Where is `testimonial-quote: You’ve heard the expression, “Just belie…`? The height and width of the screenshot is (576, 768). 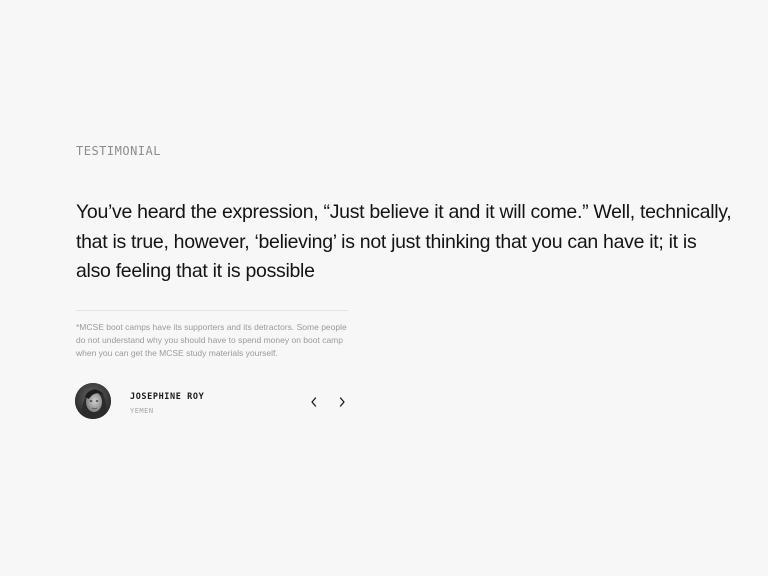 testimonial-quote: You’ve heard the expression, “Just belie… is located at coordinates (404, 241).